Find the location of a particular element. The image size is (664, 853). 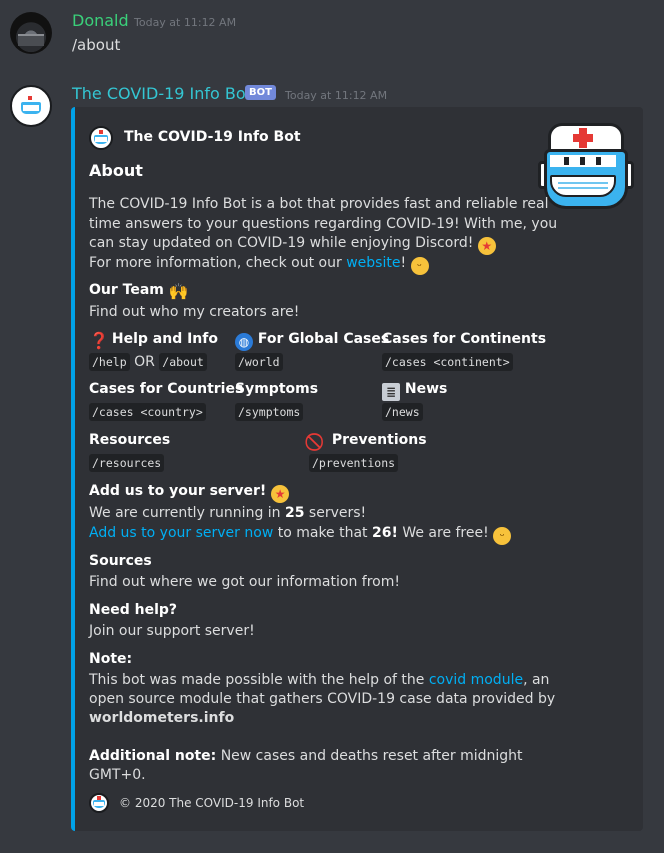

continents-heading: Cases for Continents is located at coordinates (464, 339).